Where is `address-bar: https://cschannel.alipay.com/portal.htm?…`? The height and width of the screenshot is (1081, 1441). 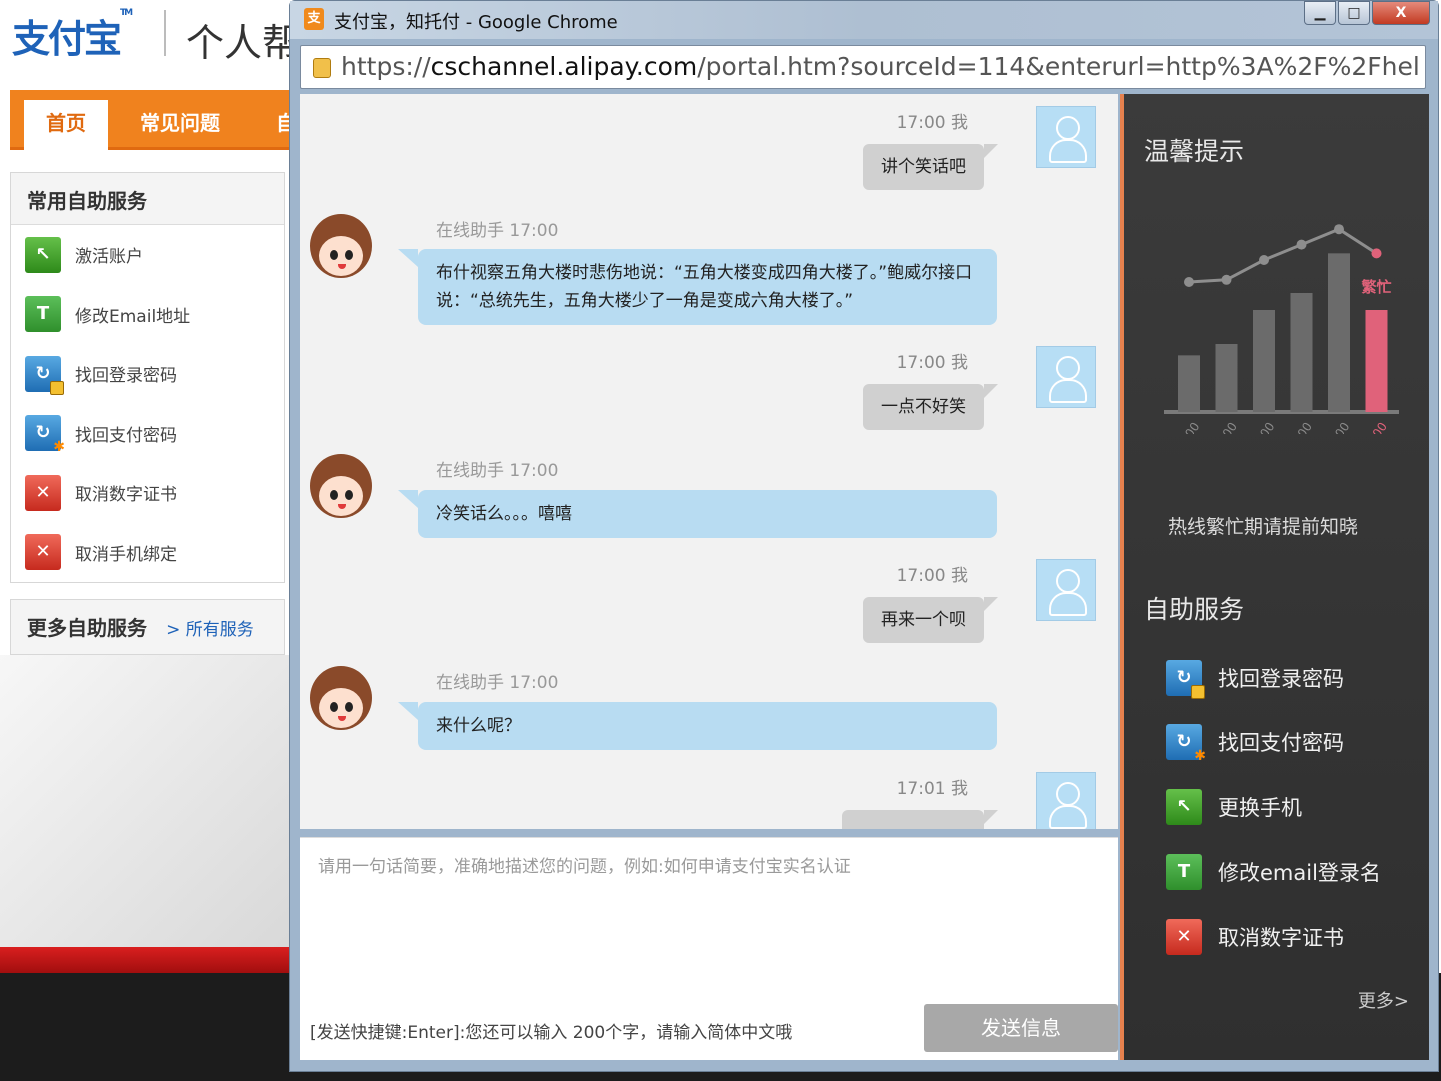
address-bar: https://cschannel.alipay.com/portal.htm?… is located at coordinates (863, 67).